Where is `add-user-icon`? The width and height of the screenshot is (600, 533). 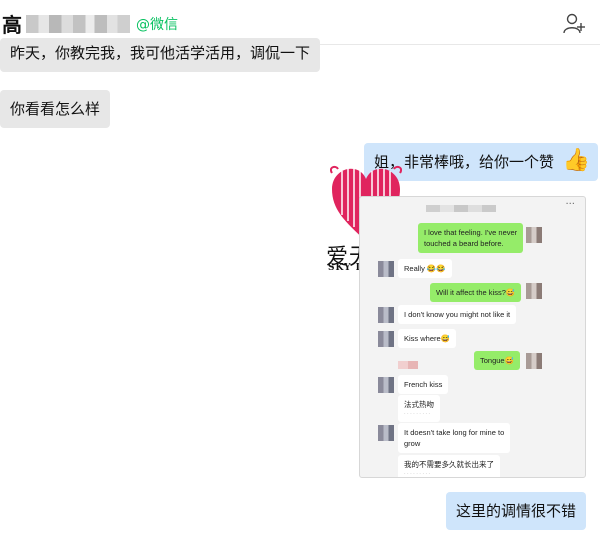 add-user-icon is located at coordinates (574, 23).